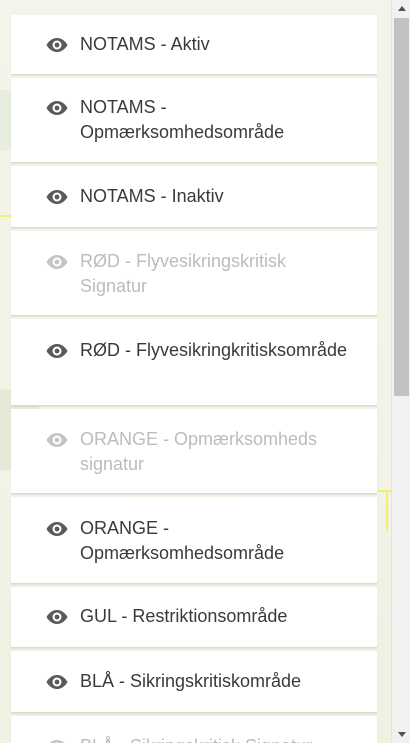 This screenshot has width=410, height=743. I want to click on layer-item: RØD - Flyvesikringkritisksområde, so click(194, 362).